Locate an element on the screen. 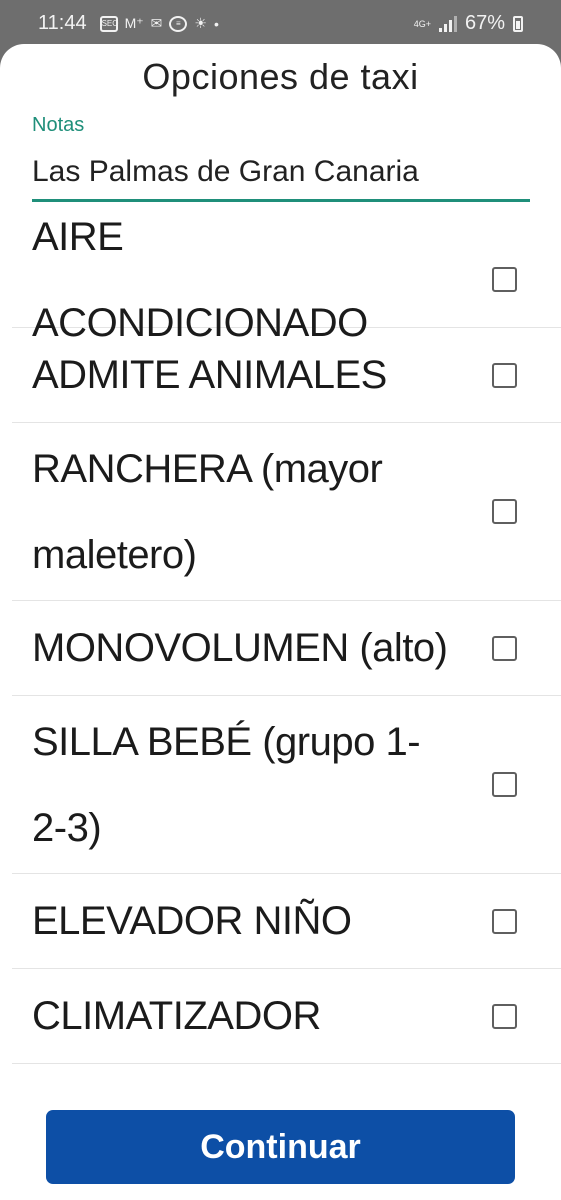 Image resolution: width=561 pixels, height=1200 pixels. network-type-icon: 4G+ is located at coordinates (422, 23).